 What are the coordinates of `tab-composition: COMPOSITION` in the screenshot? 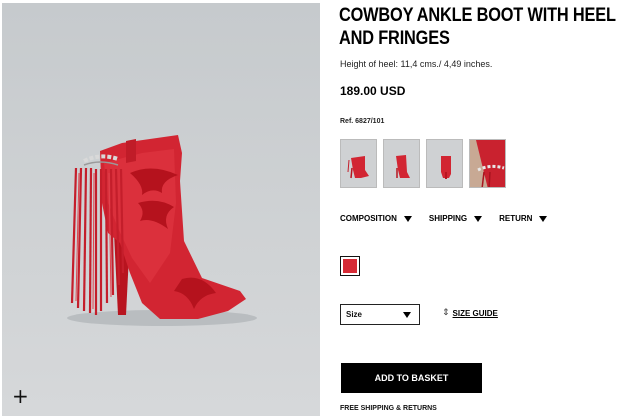 It's located at (376, 218).